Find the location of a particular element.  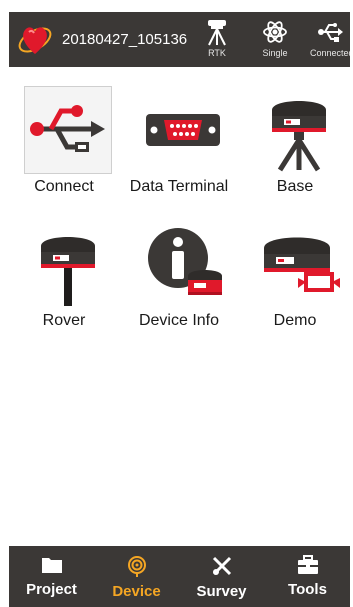

tile-demo: Demo is located at coordinates (295, 276).